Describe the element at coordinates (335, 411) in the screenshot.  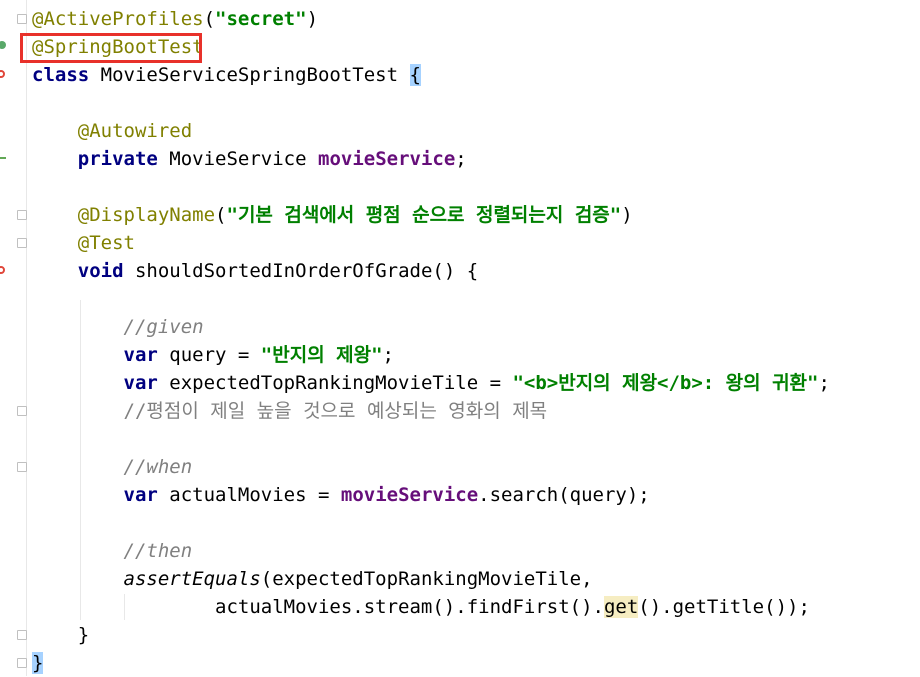
I see `comment: //평점이 제일 높을 것으로 예상되는 영화의 제목` at that location.